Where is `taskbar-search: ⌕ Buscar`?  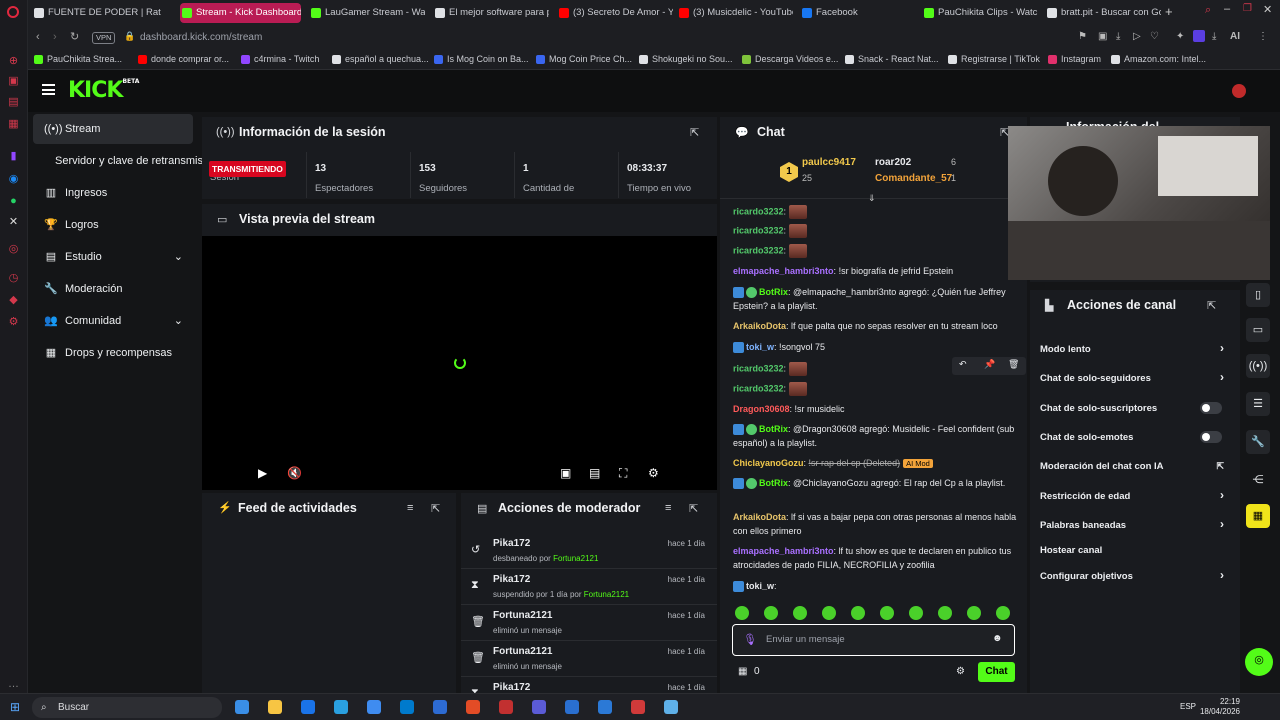 taskbar-search: ⌕ Buscar is located at coordinates (127, 707).